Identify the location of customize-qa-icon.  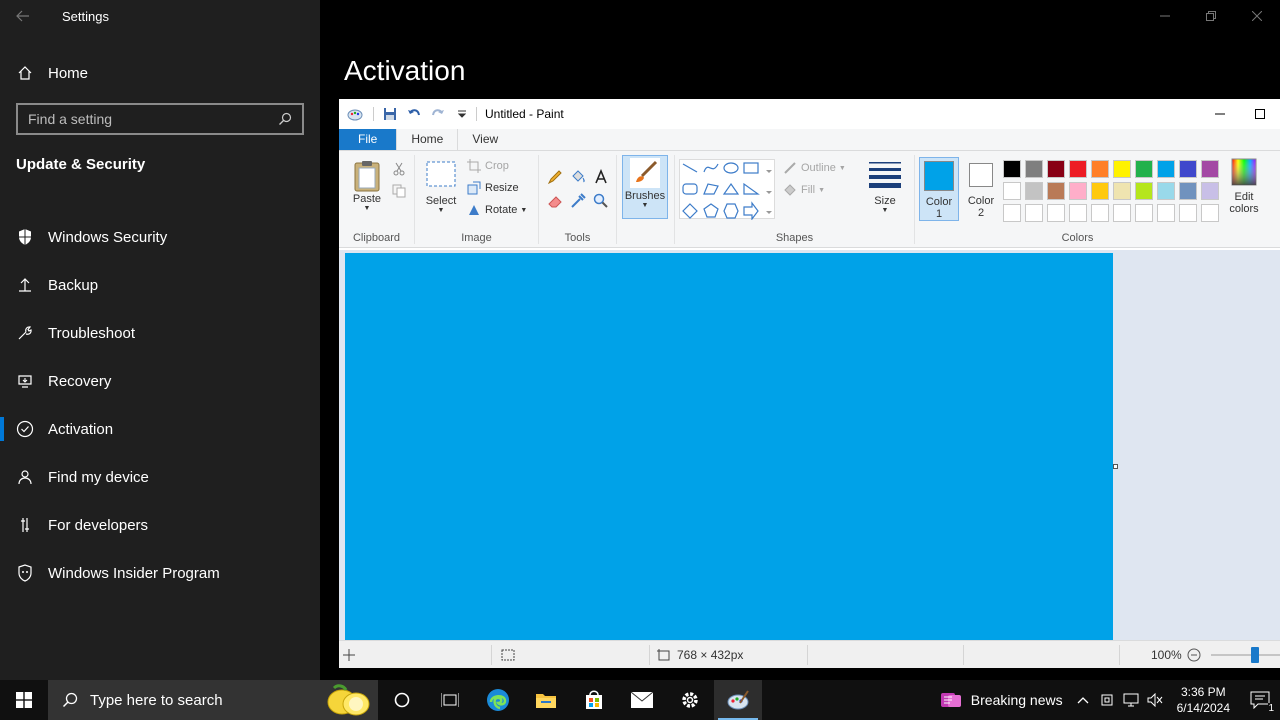
(462, 114).